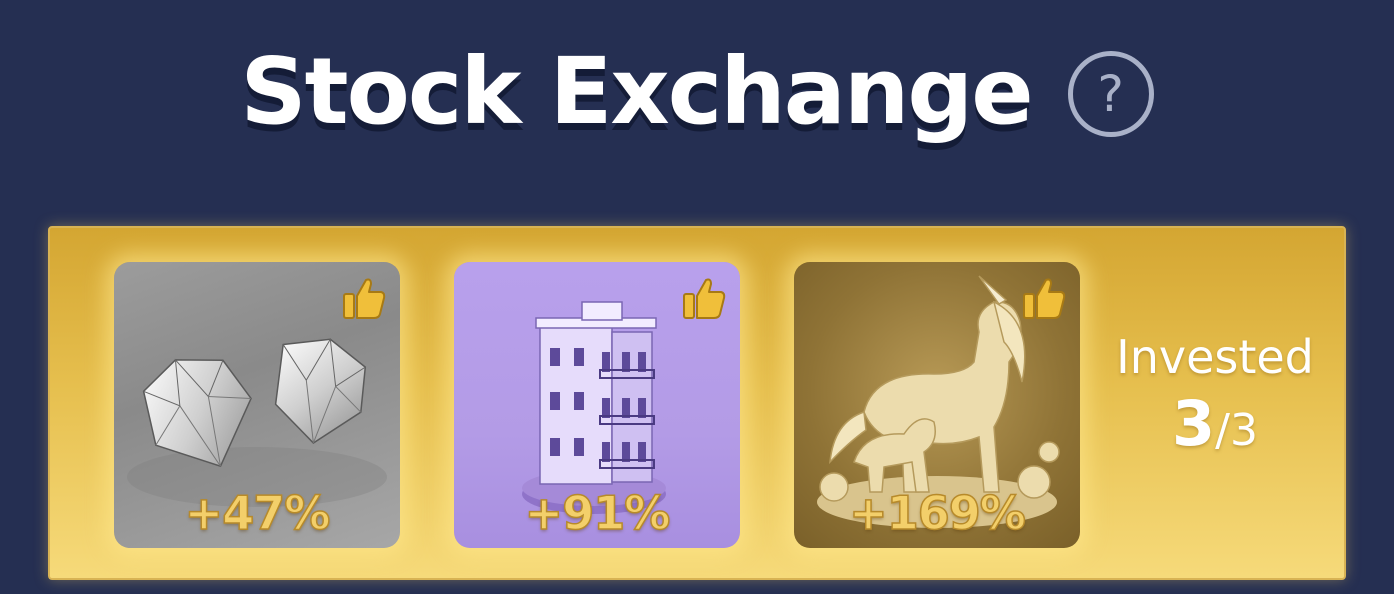 This screenshot has height=594, width=1394. What do you see at coordinates (597, 513) in the screenshot?
I see `return-percent: +91%` at bounding box center [597, 513].